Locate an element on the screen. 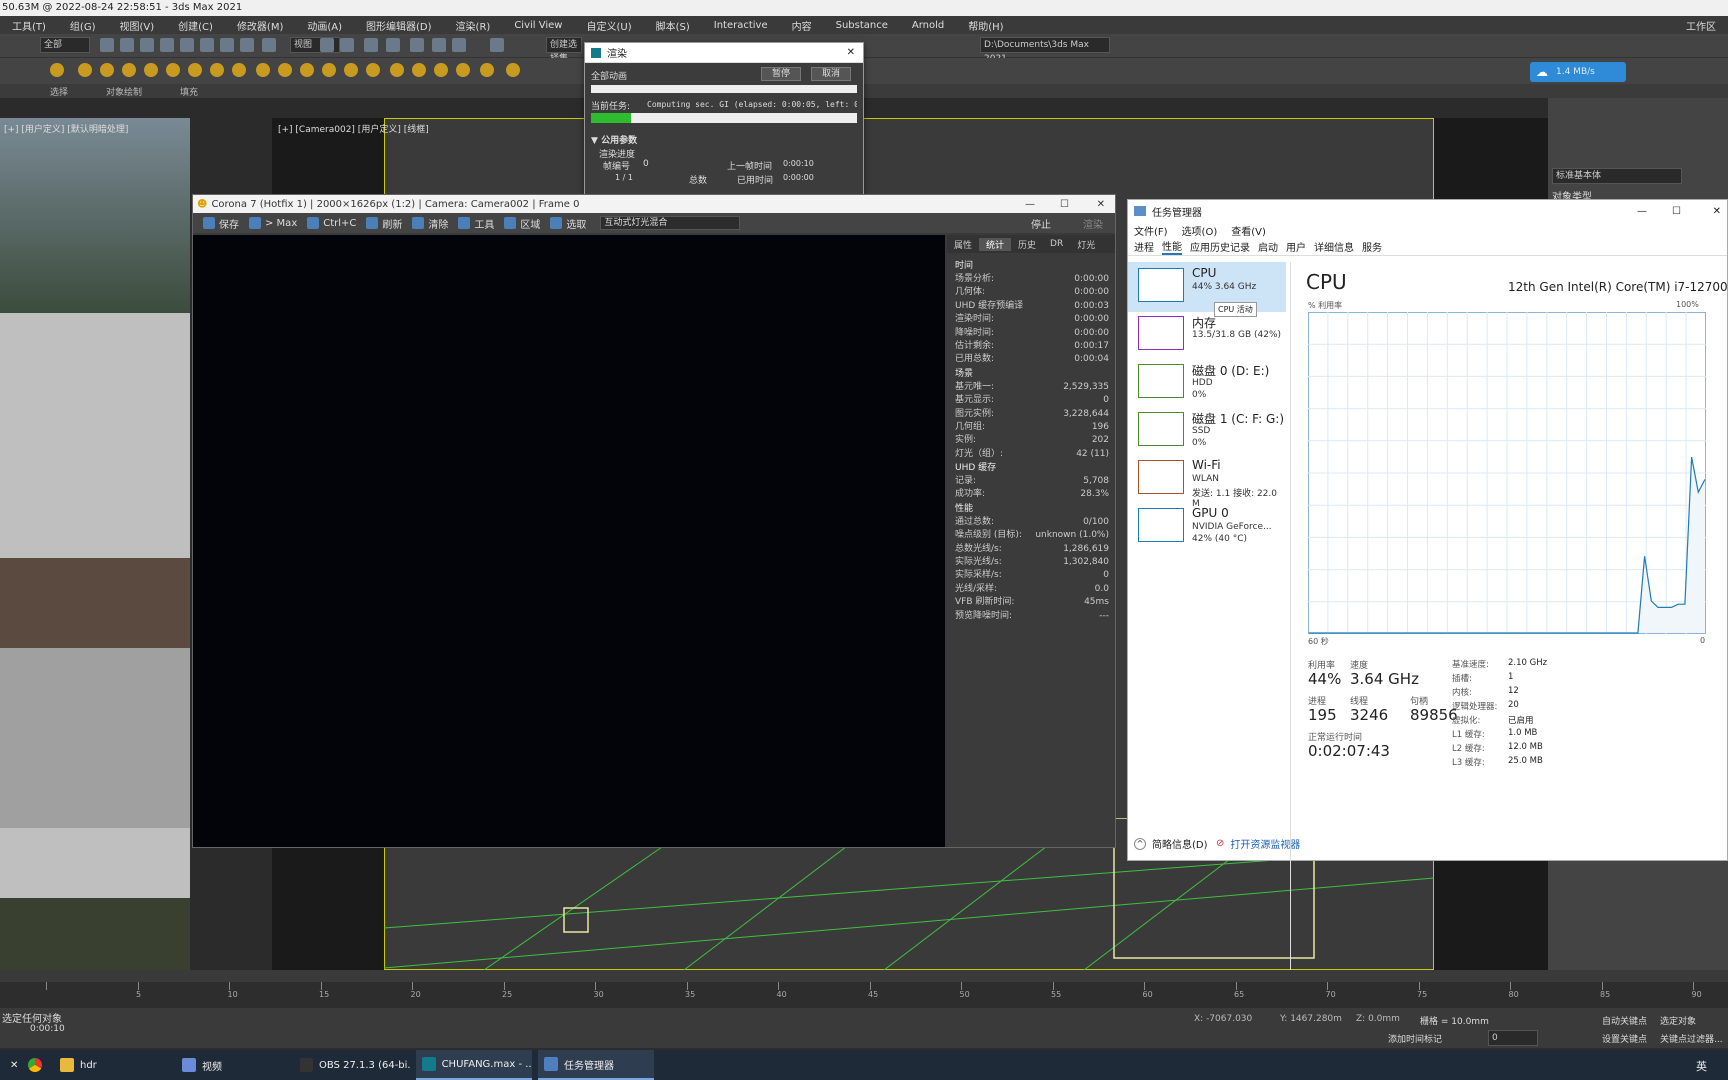  menu-item: 动画(A) is located at coordinates (324, 25).